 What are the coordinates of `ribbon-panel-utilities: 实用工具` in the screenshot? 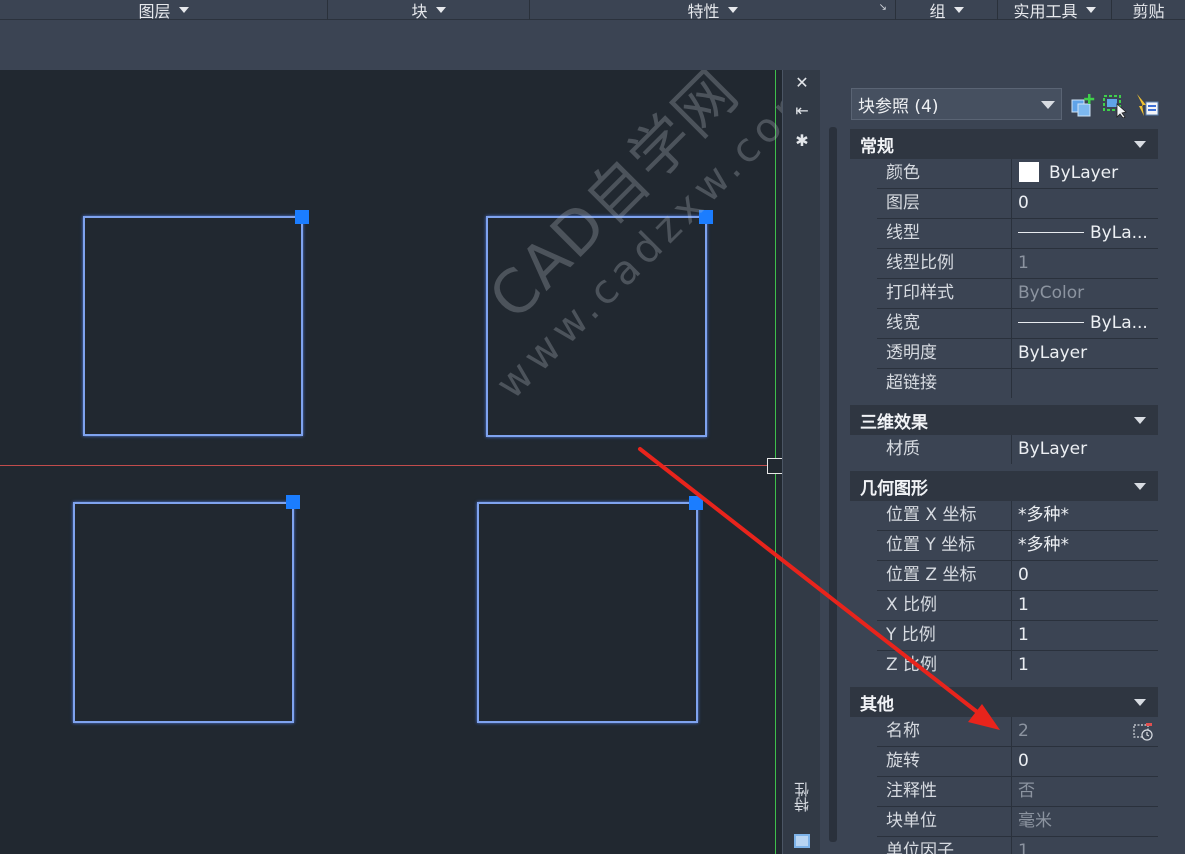 It's located at (1055, 10).